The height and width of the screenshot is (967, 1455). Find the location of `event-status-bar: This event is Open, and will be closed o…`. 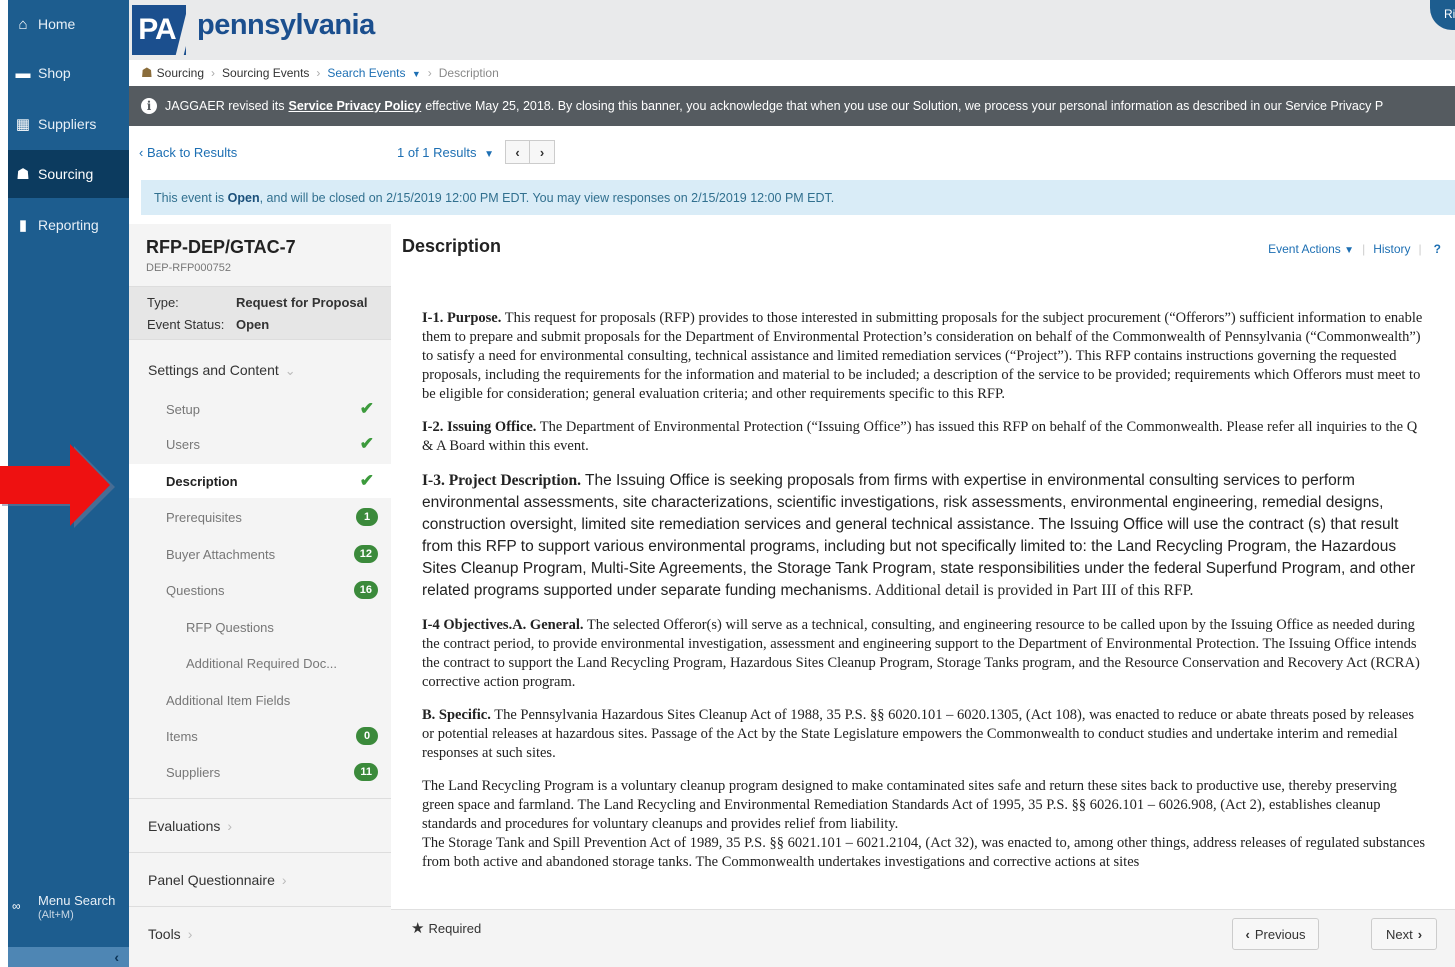

event-status-bar: This event is Open, and will be closed o… is located at coordinates (798, 197).